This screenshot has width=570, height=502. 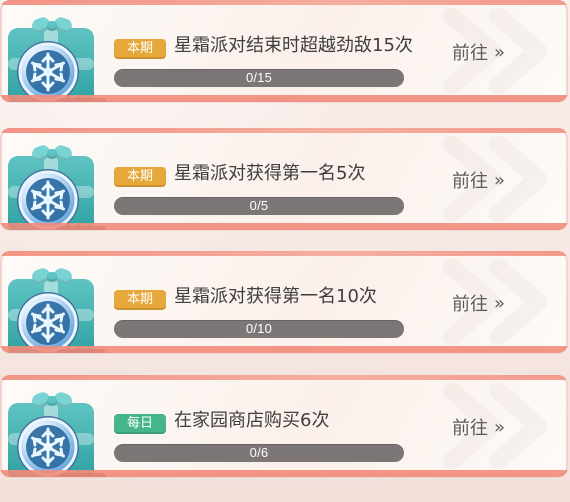 What do you see at coordinates (252, 420) in the screenshot?
I see `task-title: 在家园商店购买6次` at bounding box center [252, 420].